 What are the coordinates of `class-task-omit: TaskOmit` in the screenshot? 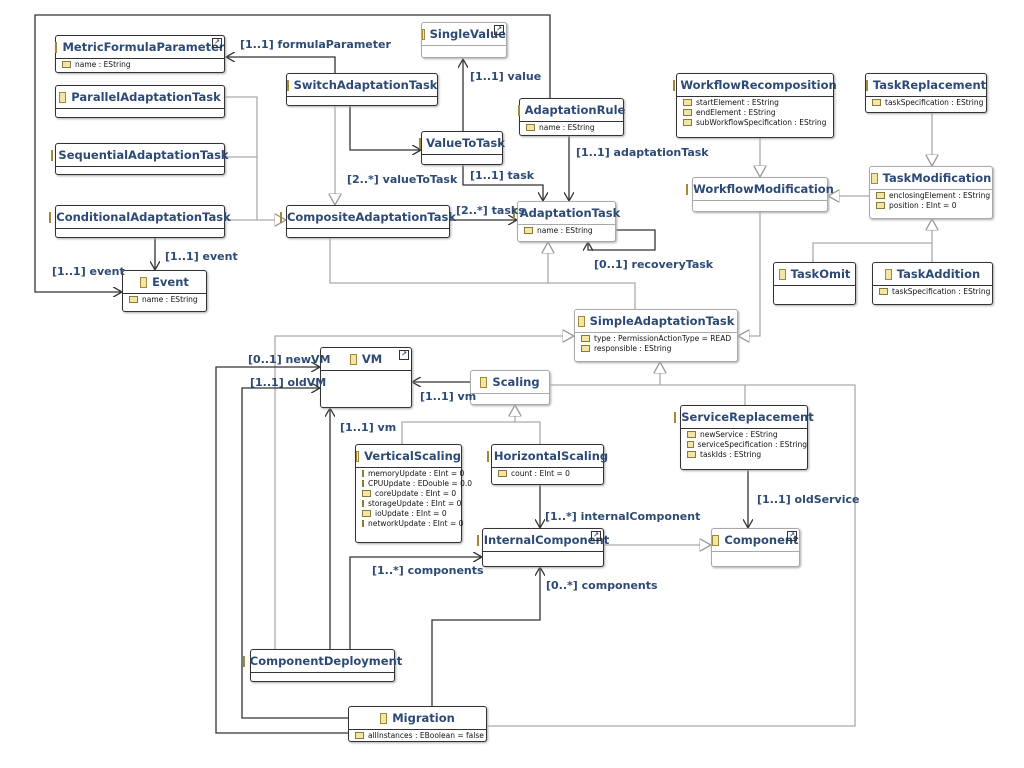 It's located at (814, 283).